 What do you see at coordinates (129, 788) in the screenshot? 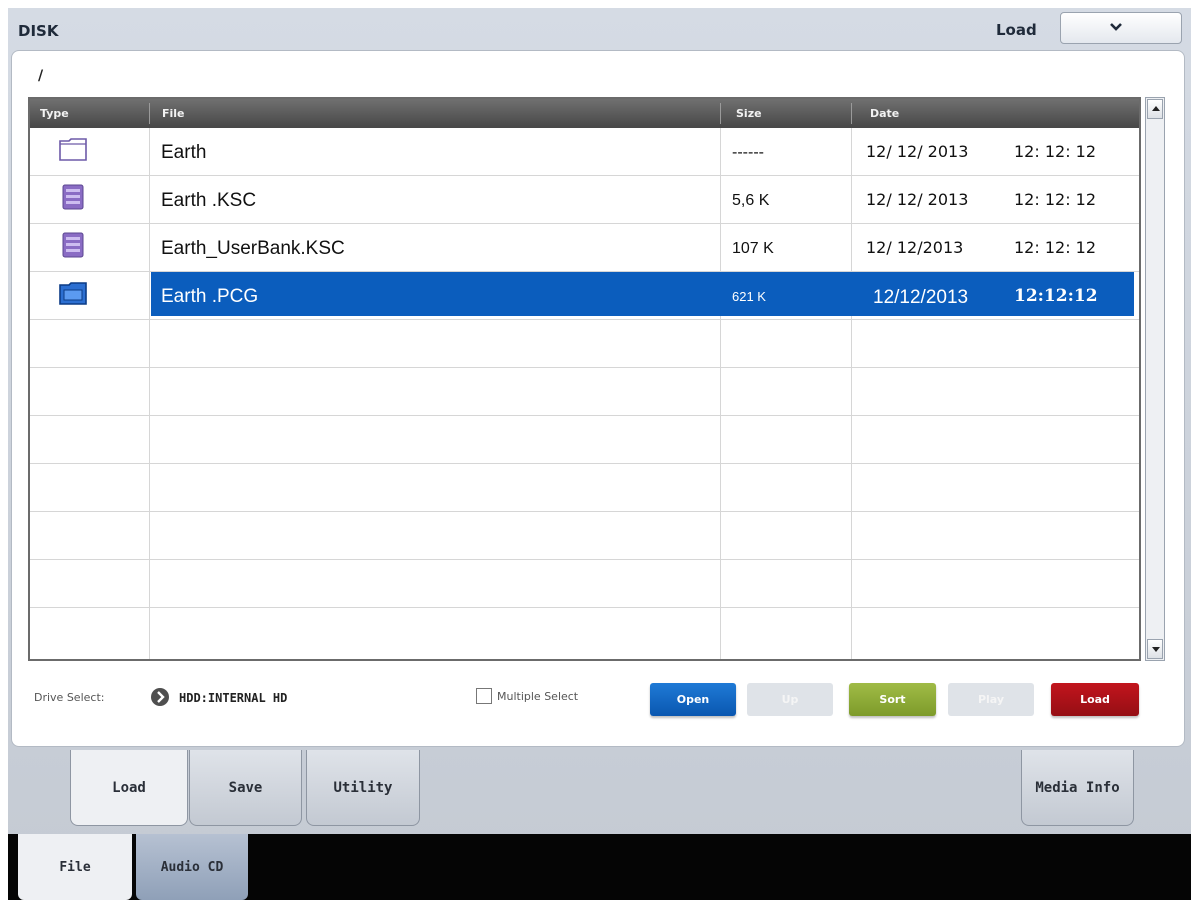
I see `tab-load: Load` at bounding box center [129, 788].